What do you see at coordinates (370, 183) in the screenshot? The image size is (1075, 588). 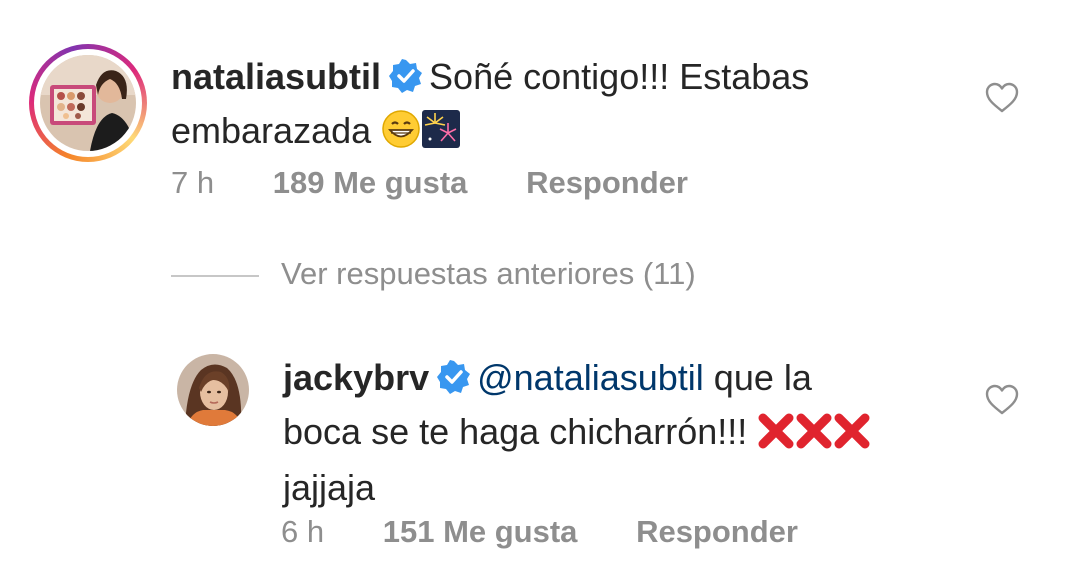 I see `likes-count: 189 Me gusta` at bounding box center [370, 183].